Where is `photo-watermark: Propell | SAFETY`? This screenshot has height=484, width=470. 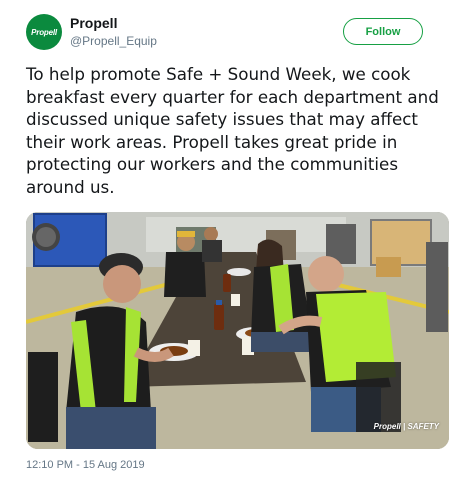 photo-watermark: Propell | SAFETY is located at coordinates (406, 426).